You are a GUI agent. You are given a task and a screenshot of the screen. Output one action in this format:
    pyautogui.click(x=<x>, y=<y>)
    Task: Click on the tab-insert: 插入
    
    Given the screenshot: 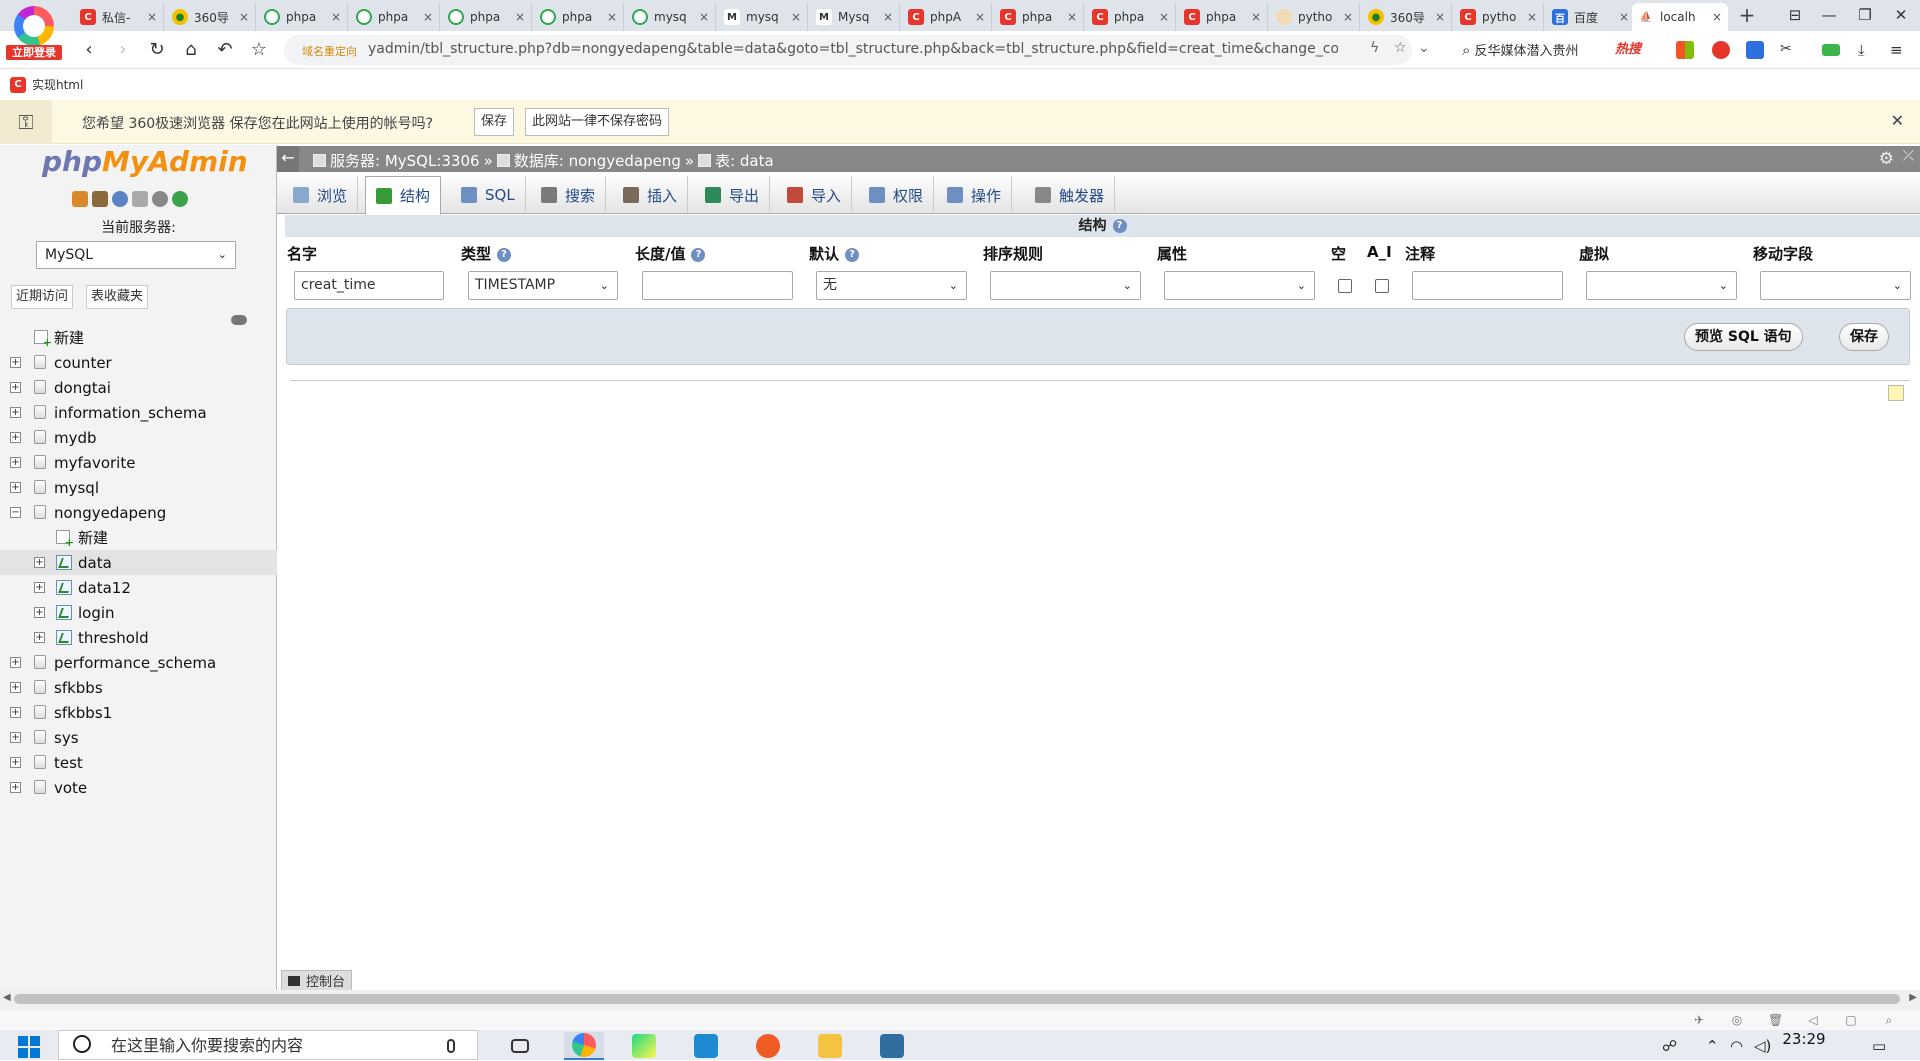 What is the action you would take?
    pyautogui.click(x=651, y=195)
    